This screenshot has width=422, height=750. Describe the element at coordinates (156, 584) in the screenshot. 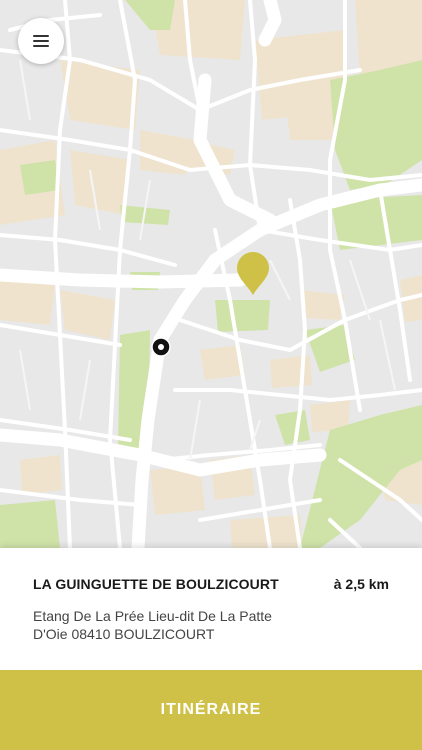

I see `place-name: LA GUINGUETTE DE BOULZICOURT` at that location.